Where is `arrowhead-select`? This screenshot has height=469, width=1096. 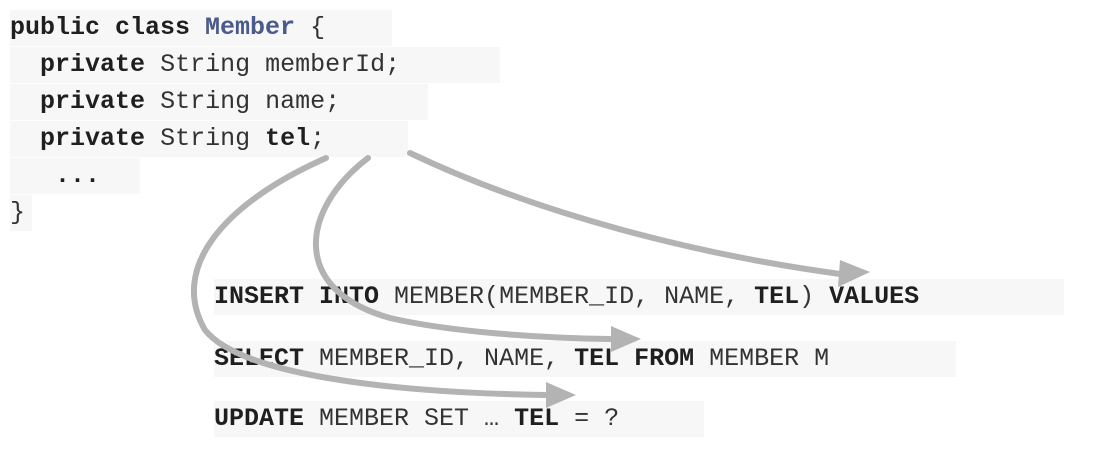 arrowhead-select is located at coordinates (626, 339).